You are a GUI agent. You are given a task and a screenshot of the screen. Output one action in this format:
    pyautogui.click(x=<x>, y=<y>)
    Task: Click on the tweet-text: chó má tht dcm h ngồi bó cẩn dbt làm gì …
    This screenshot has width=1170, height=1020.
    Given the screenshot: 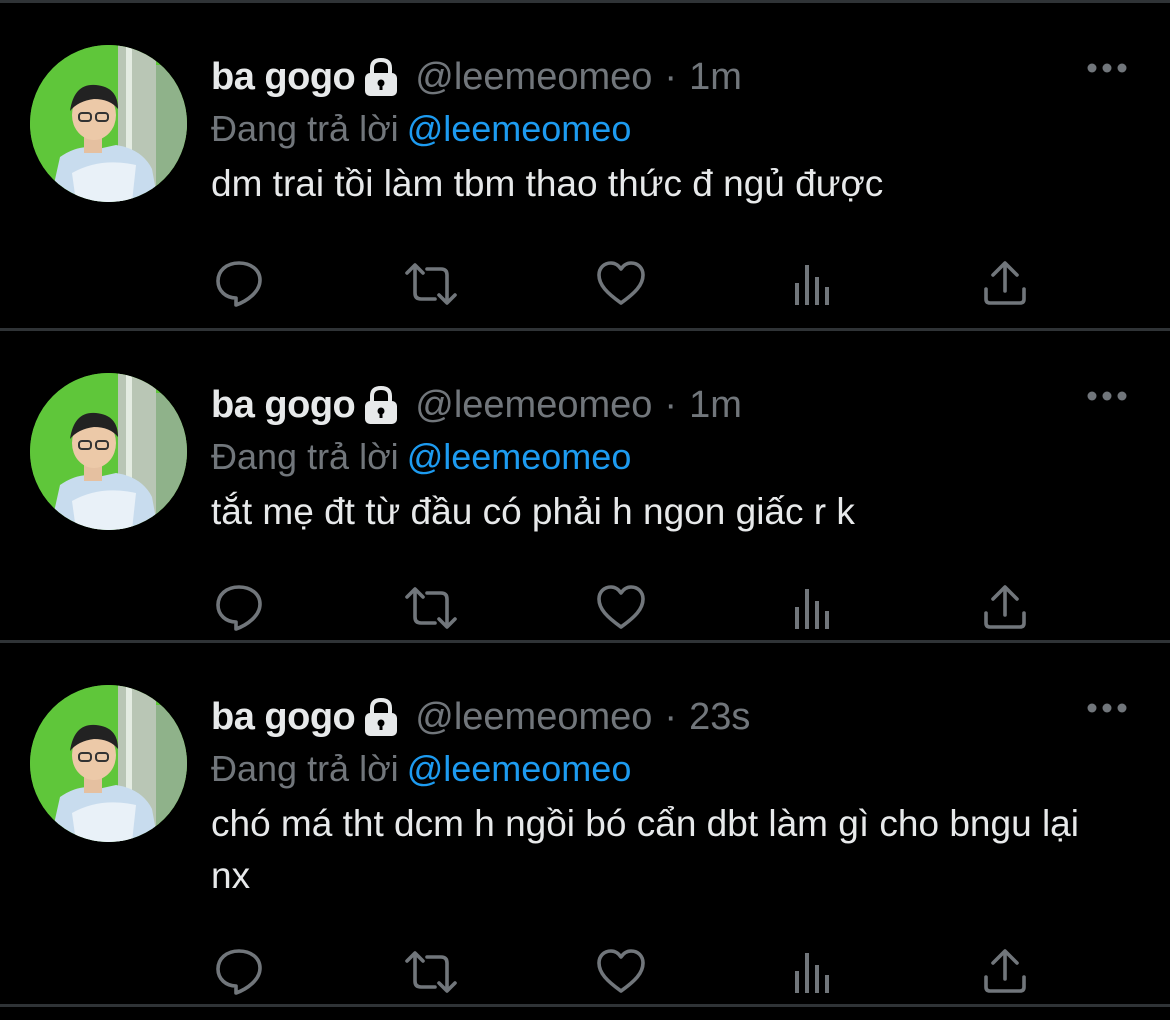 What is the action you would take?
    pyautogui.click(x=645, y=849)
    